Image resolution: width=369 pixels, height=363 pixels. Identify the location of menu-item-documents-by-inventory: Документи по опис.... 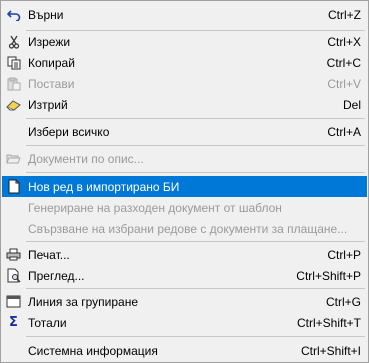
(184, 158).